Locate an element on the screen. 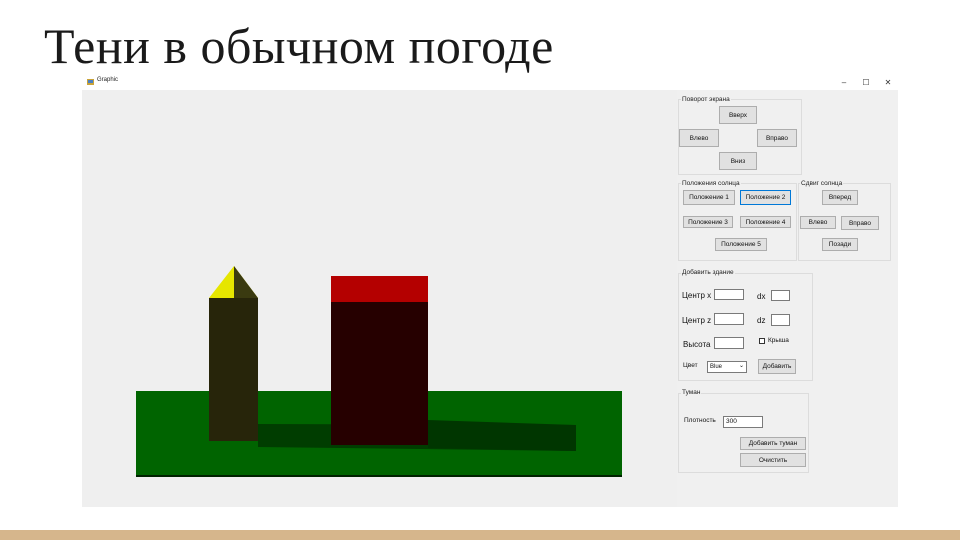 The image size is (960, 540). sun-position-2-button: Положение 2 is located at coordinates (765, 197).